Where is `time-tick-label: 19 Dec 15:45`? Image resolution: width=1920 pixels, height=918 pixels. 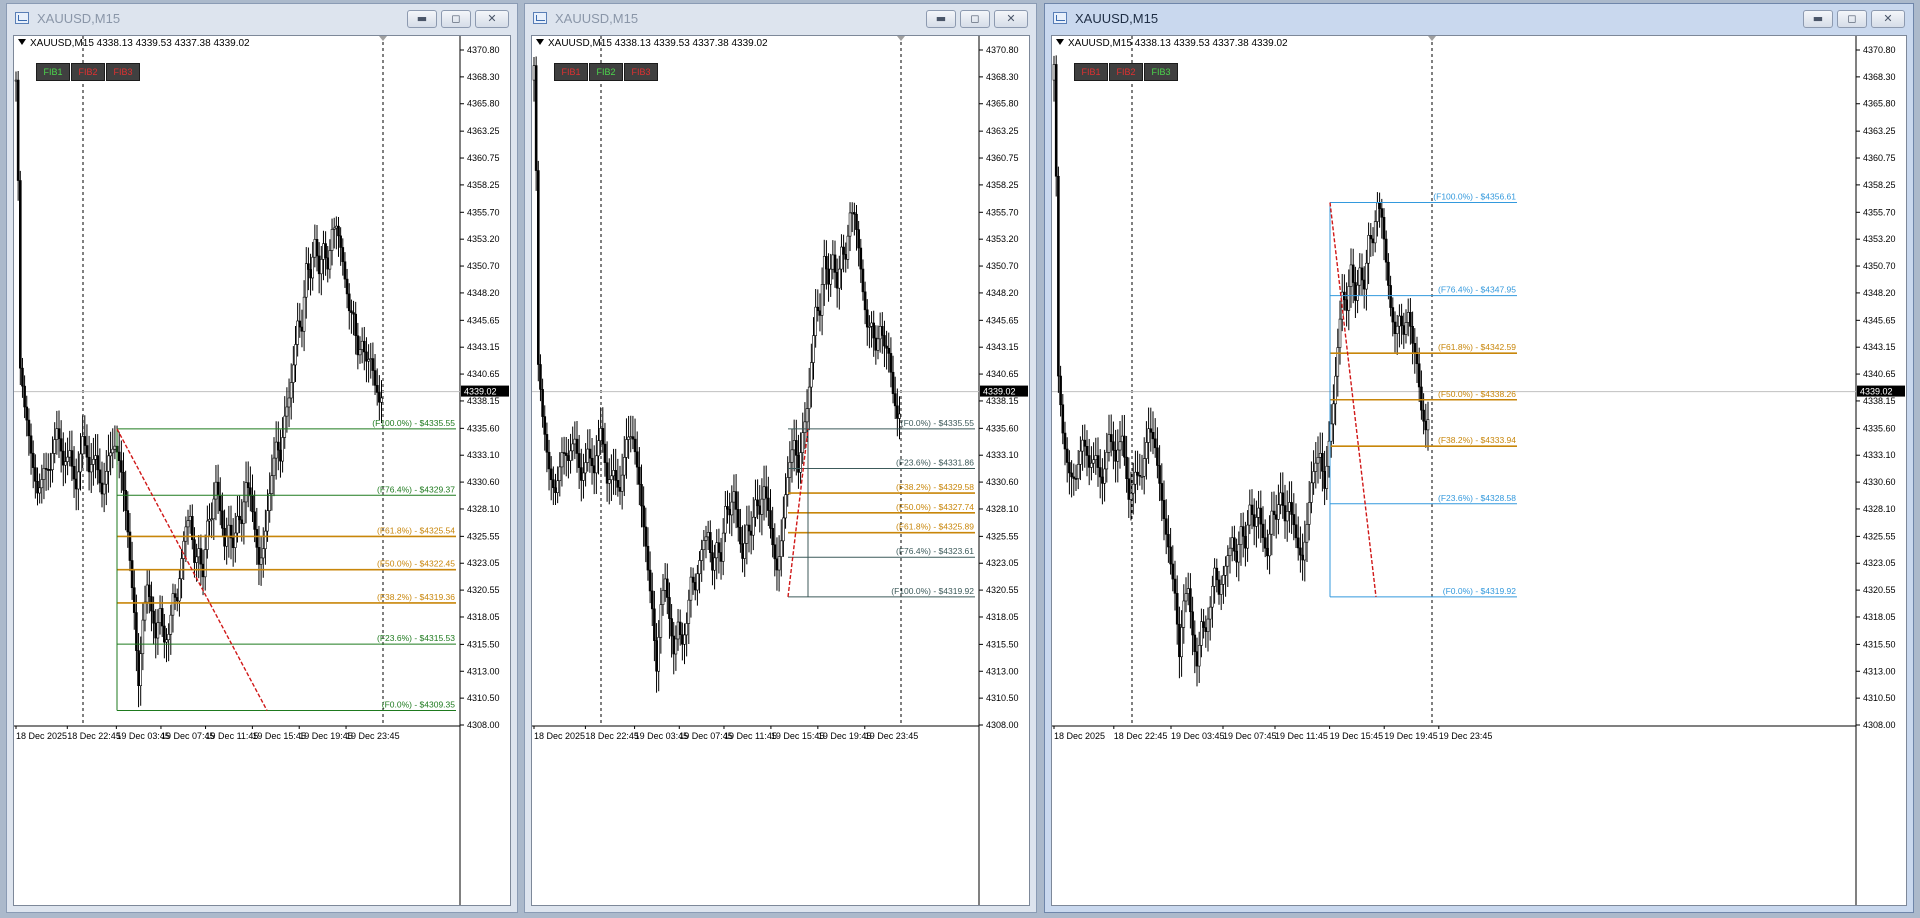
time-tick-label: 19 Dec 15:45 is located at coordinates (1357, 736).